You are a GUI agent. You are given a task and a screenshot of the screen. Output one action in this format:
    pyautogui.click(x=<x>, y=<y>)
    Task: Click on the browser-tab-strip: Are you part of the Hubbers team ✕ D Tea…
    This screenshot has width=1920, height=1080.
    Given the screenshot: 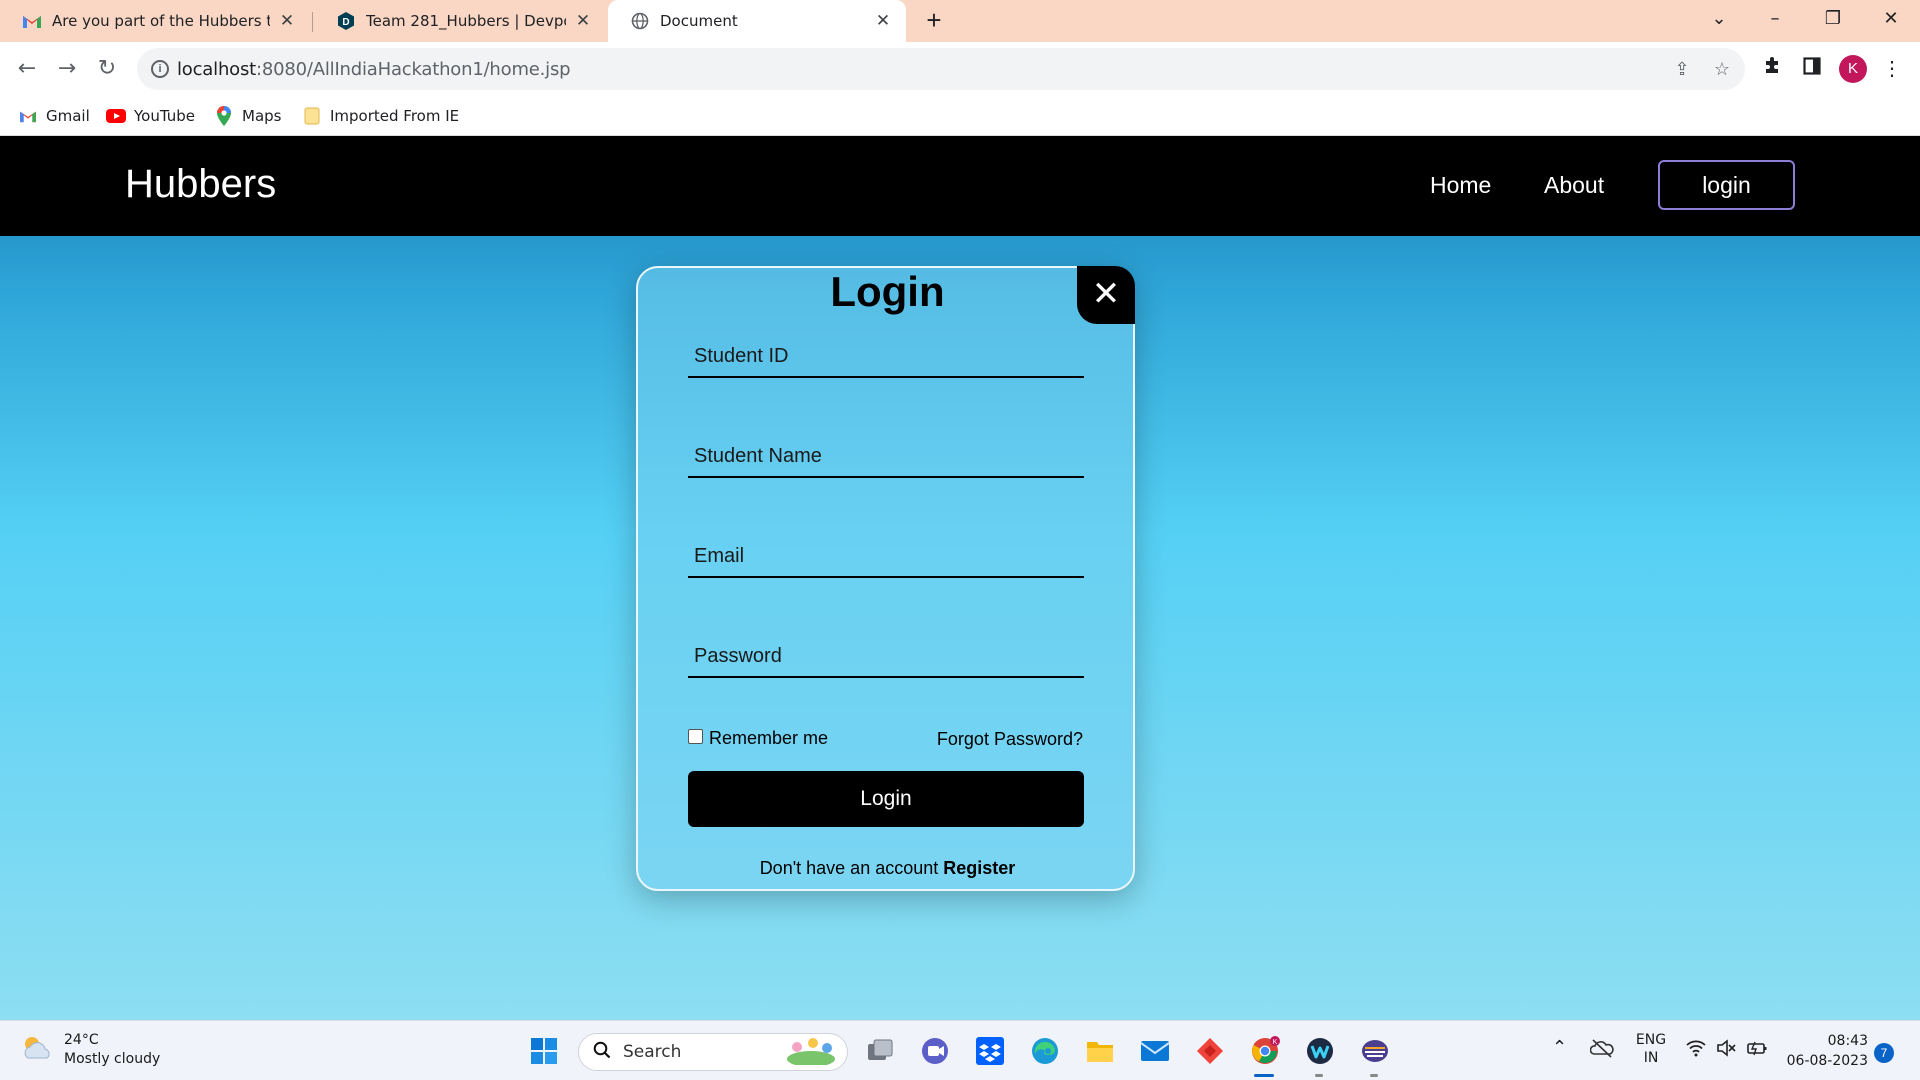 What is the action you would take?
    pyautogui.click(x=960, y=21)
    